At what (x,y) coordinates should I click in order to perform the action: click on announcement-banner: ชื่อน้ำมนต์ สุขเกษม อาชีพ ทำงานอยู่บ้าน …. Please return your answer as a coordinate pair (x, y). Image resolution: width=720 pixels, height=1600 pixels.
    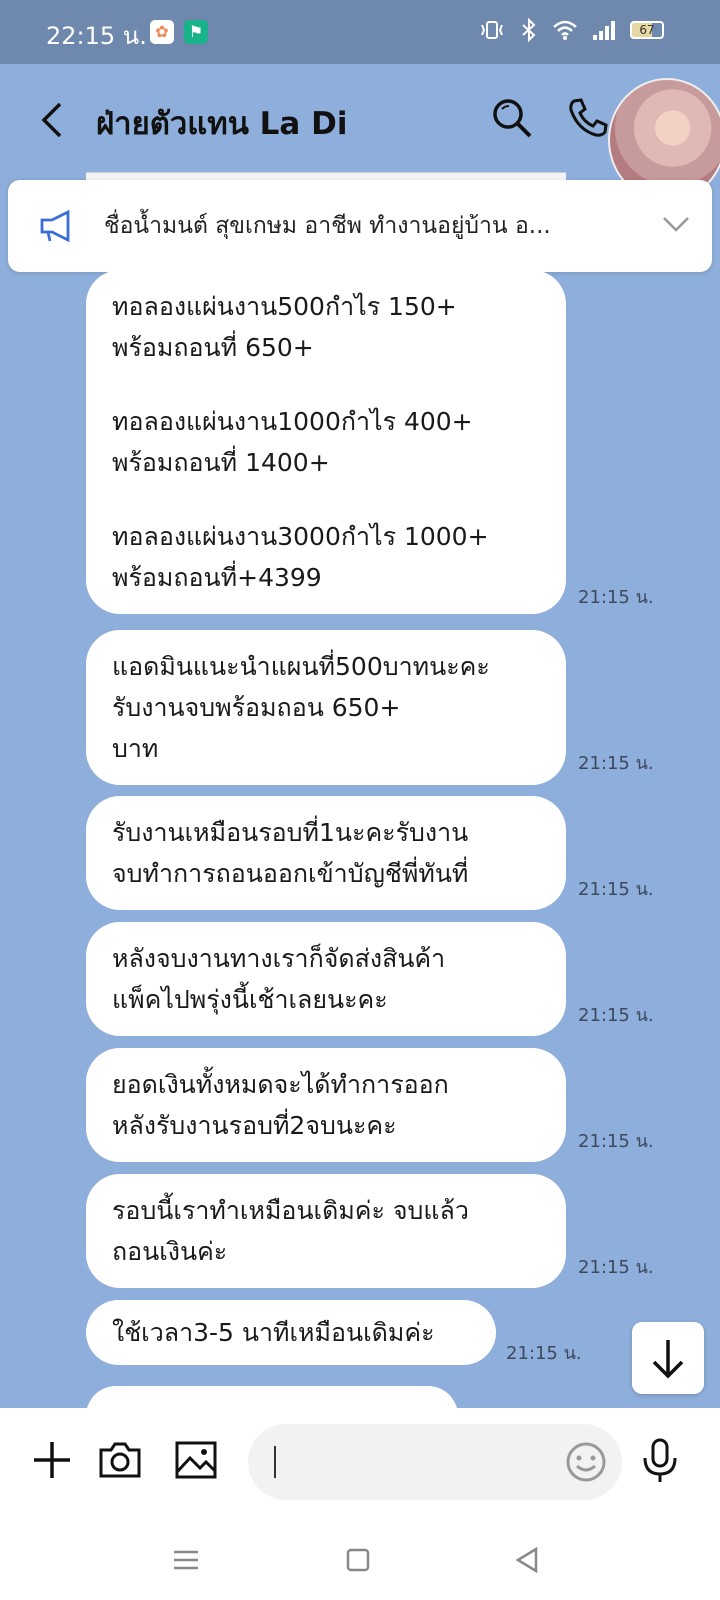
    Looking at the image, I should click on (360, 226).